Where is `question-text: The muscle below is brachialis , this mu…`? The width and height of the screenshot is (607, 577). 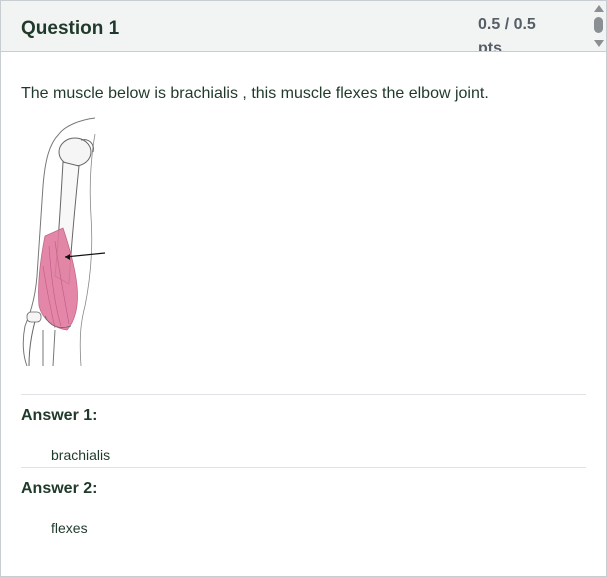
question-text: The muscle below is brachialis , this mu… is located at coordinates (255, 93).